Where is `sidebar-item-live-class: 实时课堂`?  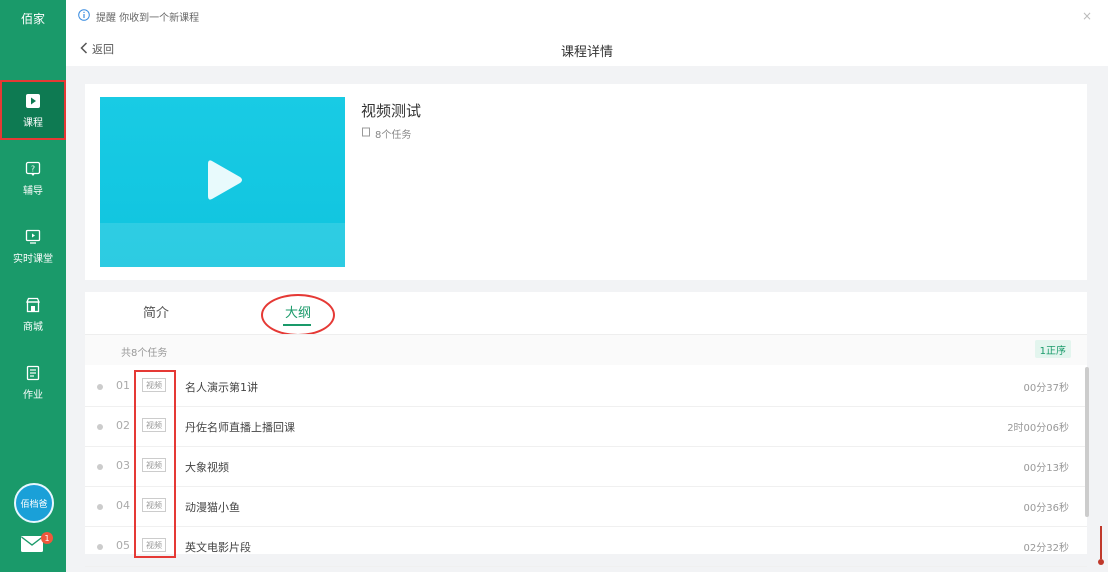
sidebar-item-live-class: 实时课堂 is located at coordinates (33, 246).